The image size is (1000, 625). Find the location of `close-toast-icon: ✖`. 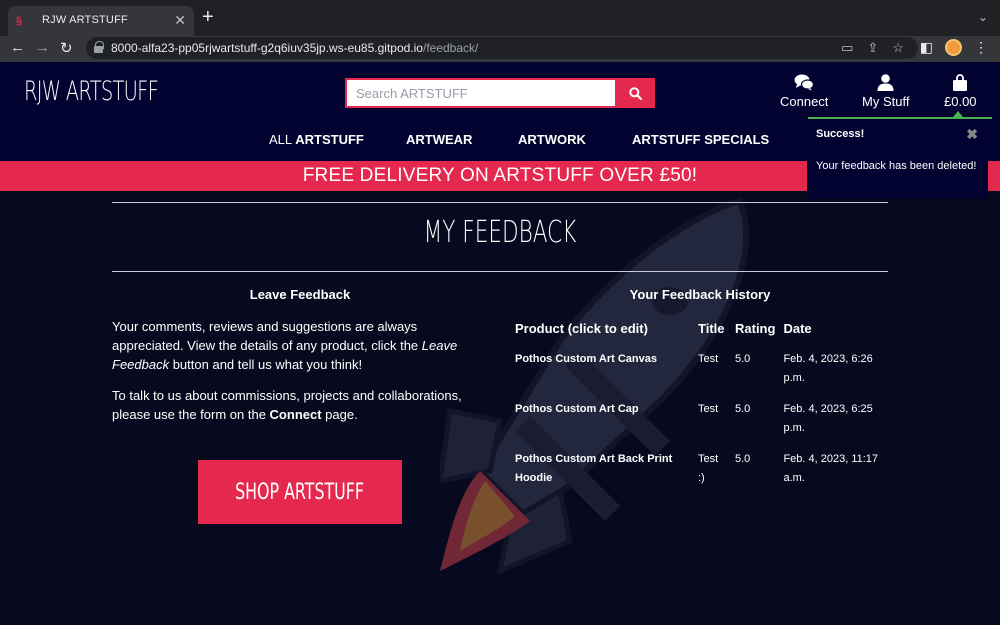

close-toast-icon: ✖ is located at coordinates (972, 134).